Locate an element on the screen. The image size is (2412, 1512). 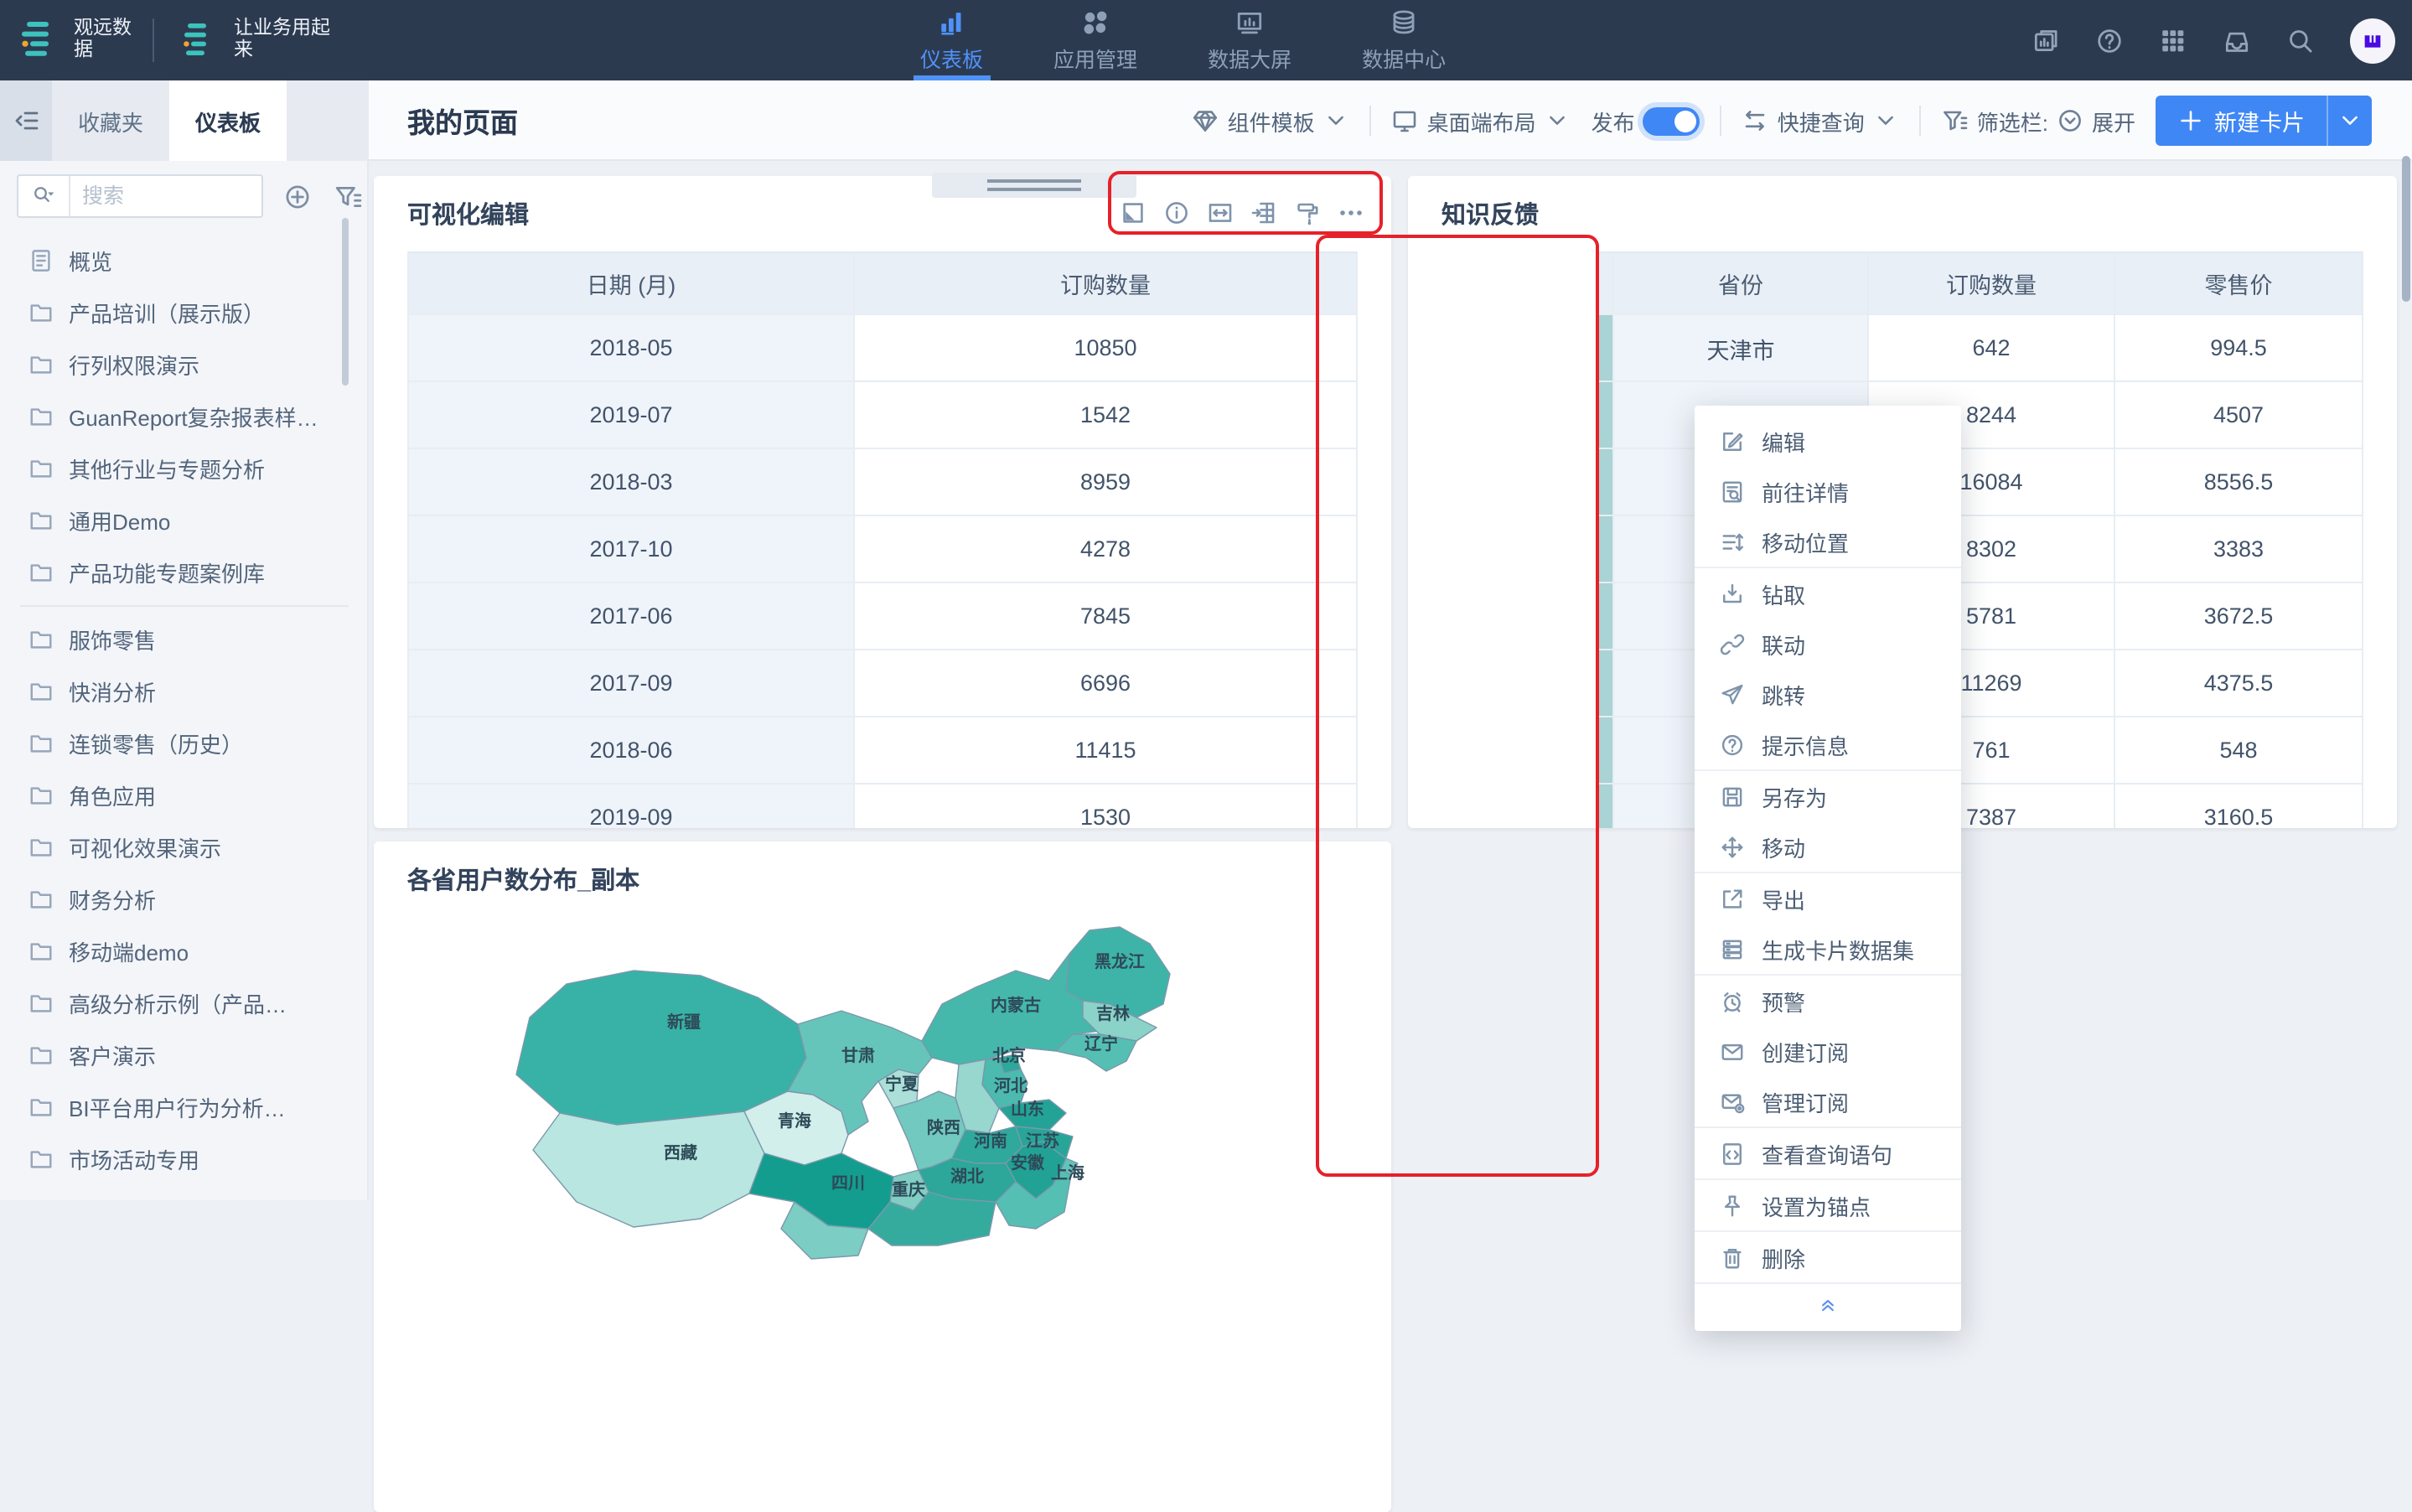
sidebar-scrollbar is located at coordinates (345, 302).